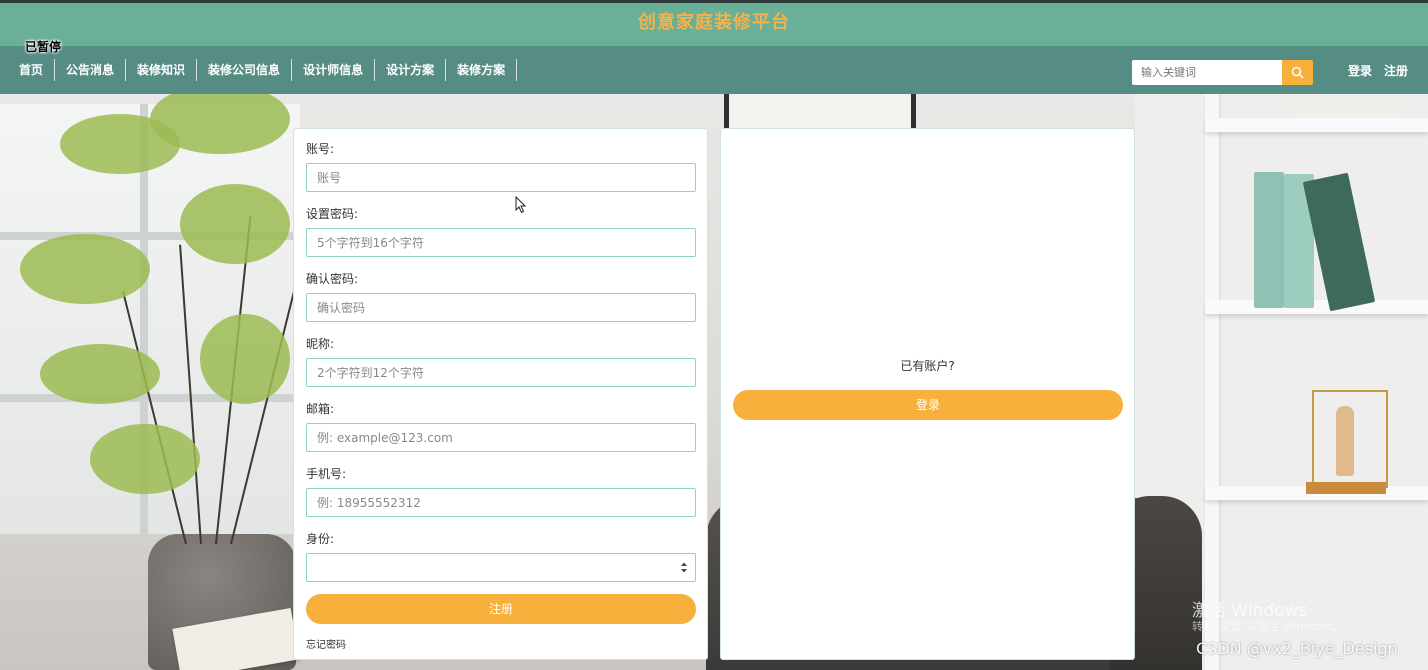  I want to click on field-email: 邮箱:, so click(501, 433).